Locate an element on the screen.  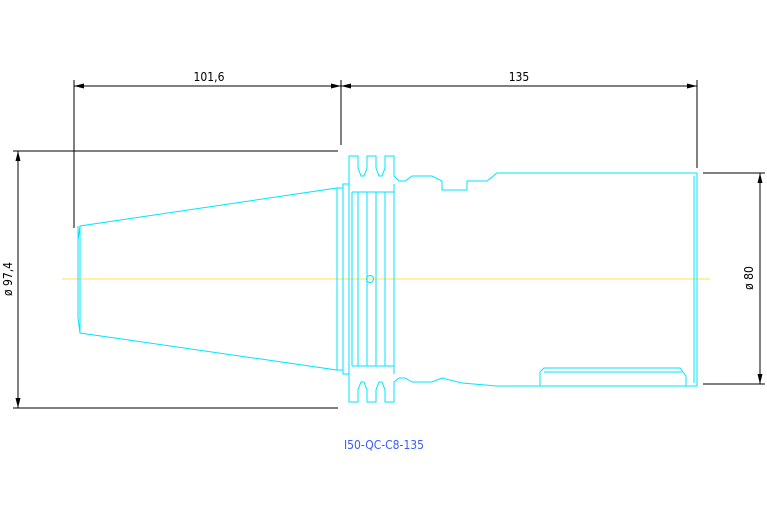
flange-top-profile is located at coordinates (374, 169).